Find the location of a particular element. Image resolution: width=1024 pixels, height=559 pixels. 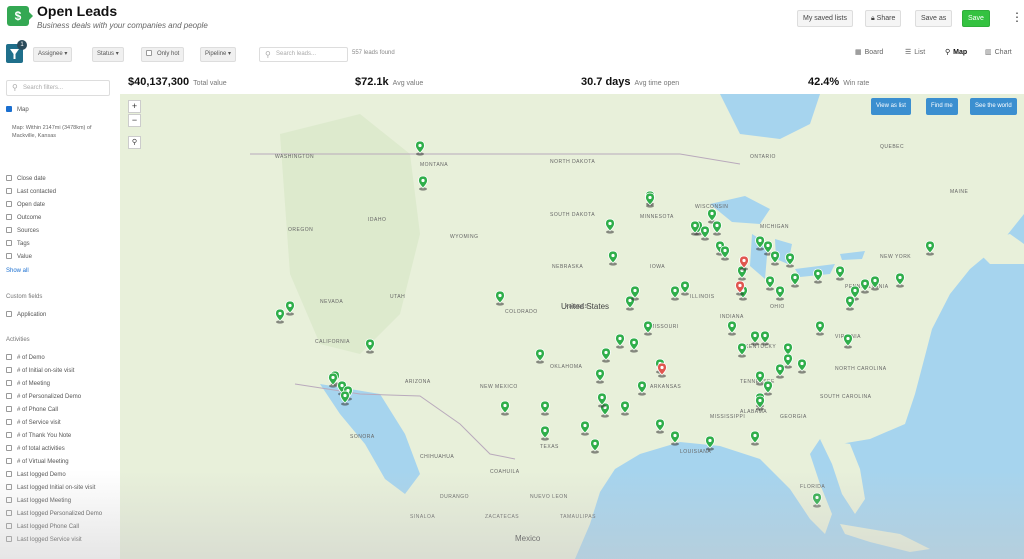

only-hot-checkbox is located at coordinates (149, 53).